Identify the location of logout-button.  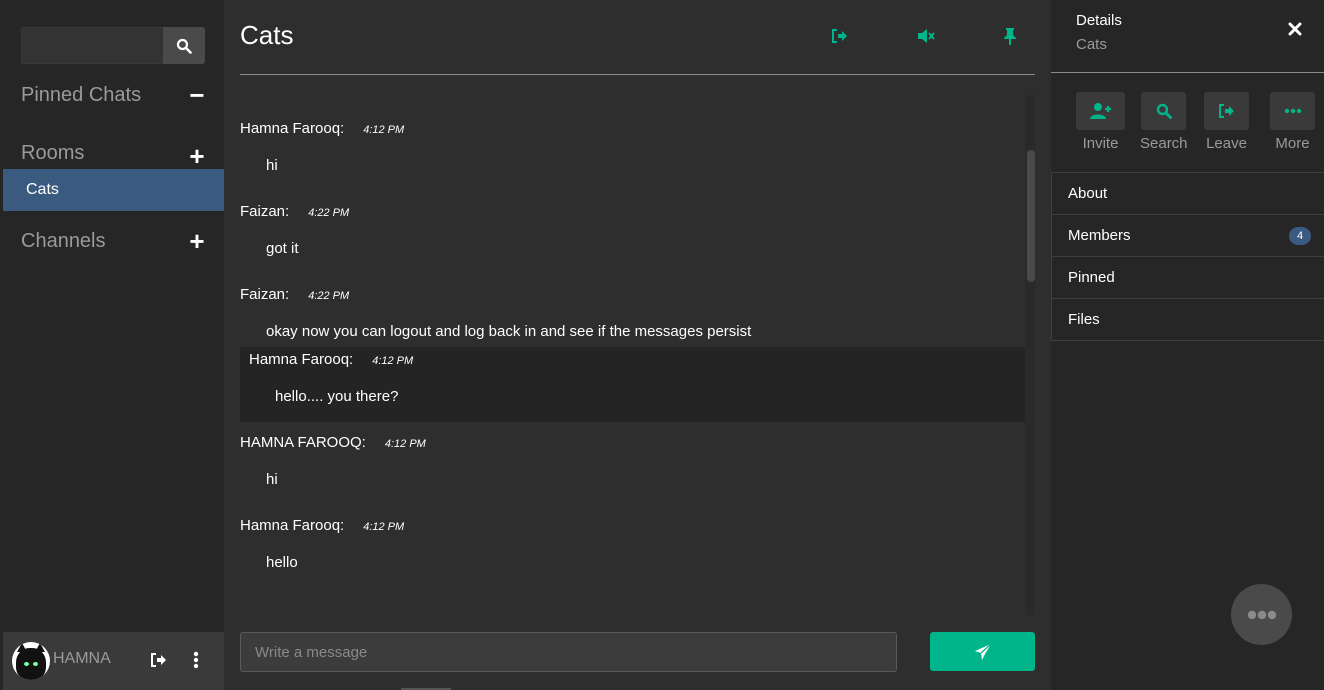
(159, 662).